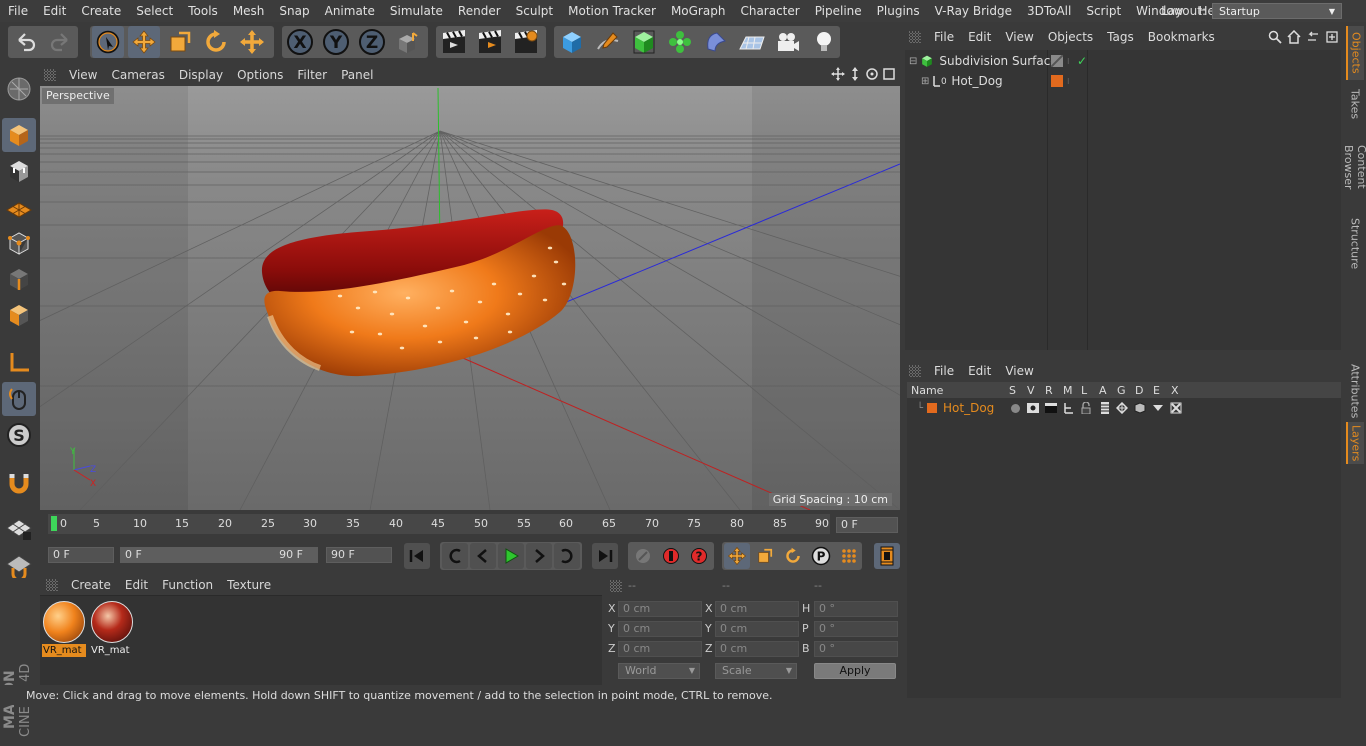 This screenshot has width=1366, height=746. Describe the element at coordinates (1012, 390) in the screenshot. I see `col-solo: S` at that location.